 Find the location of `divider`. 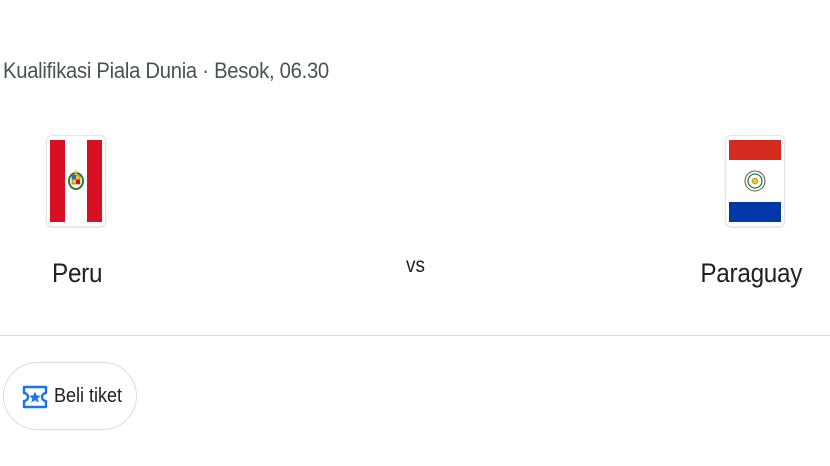

divider is located at coordinates (415, 335).